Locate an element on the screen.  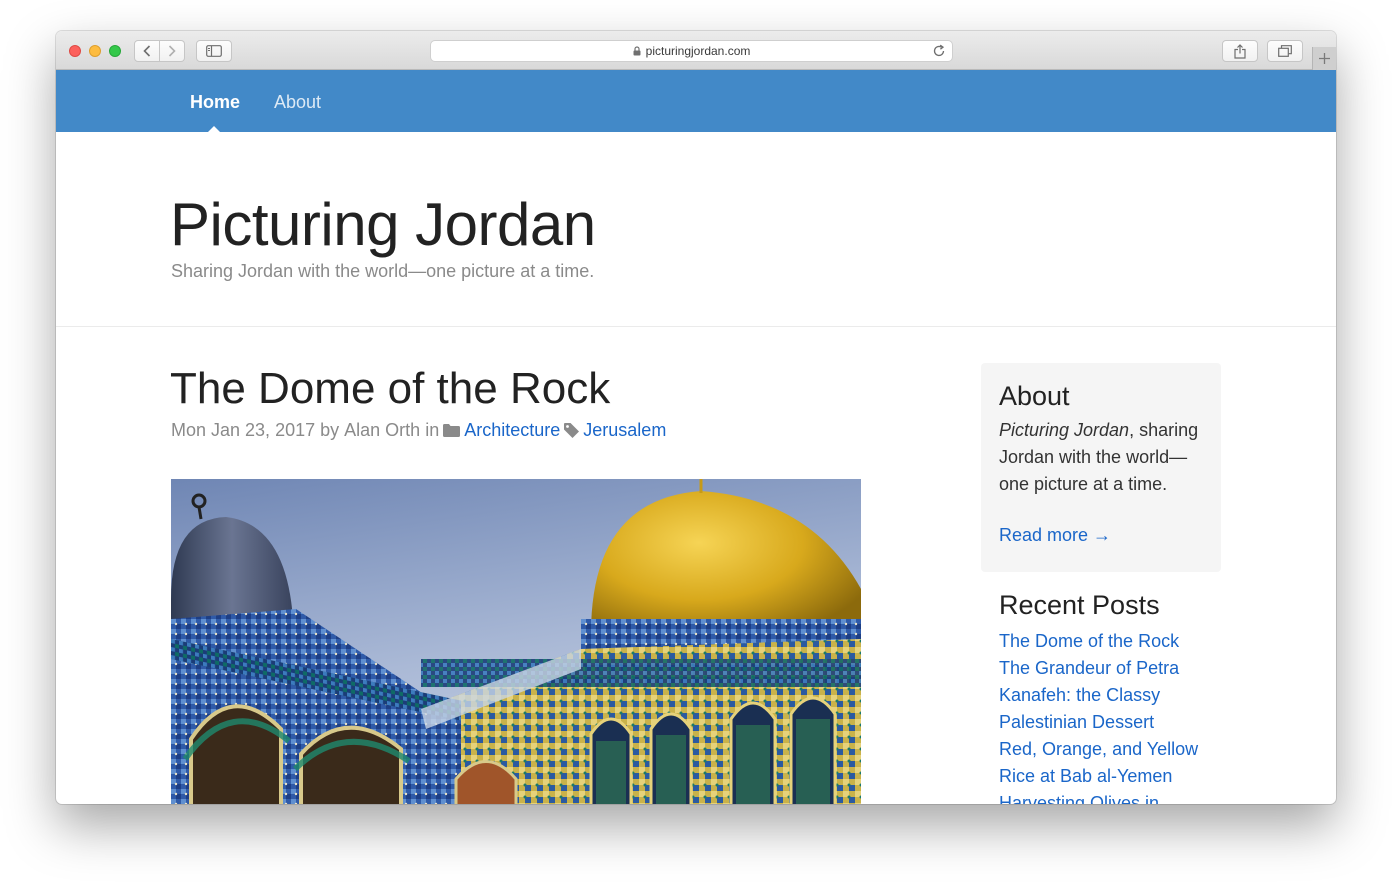
chevron-left-icon is located at coordinates (146, 51).